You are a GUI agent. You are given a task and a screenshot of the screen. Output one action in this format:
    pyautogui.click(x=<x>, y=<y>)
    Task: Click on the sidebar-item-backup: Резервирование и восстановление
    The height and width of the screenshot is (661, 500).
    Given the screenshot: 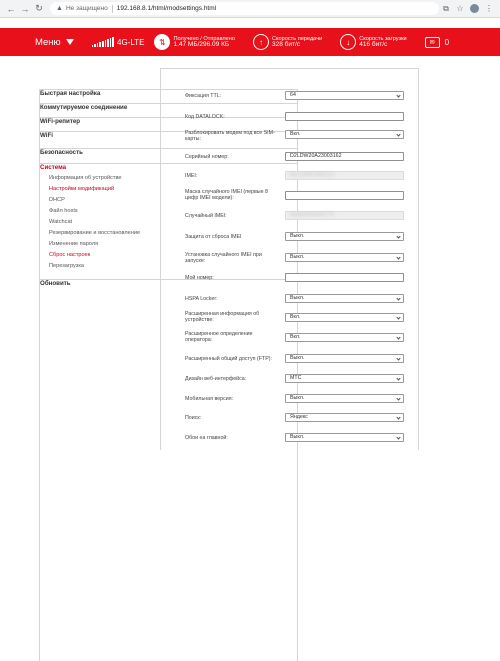 What is the action you would take?
    pyautogui.click(x=94, y=233)
    